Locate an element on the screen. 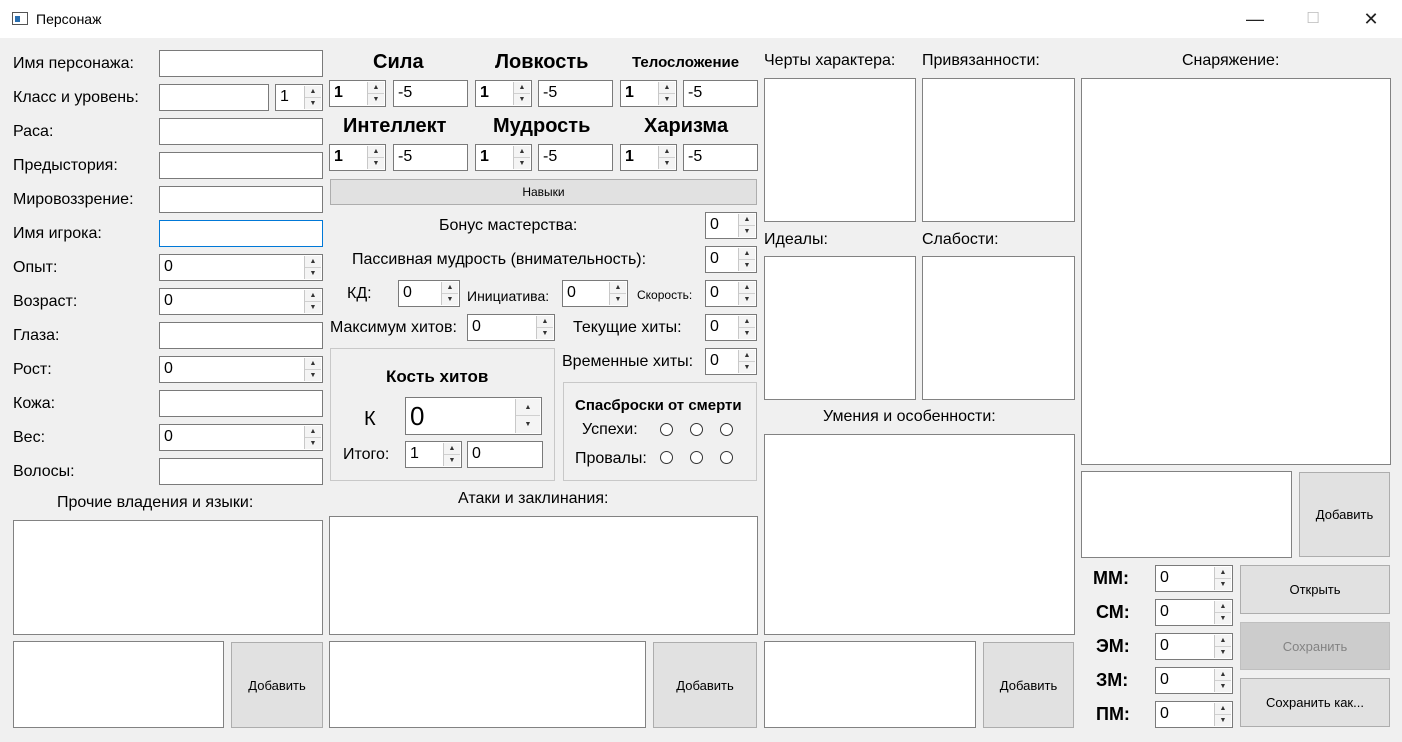  player-name-input is located at coordinates (241, 233).